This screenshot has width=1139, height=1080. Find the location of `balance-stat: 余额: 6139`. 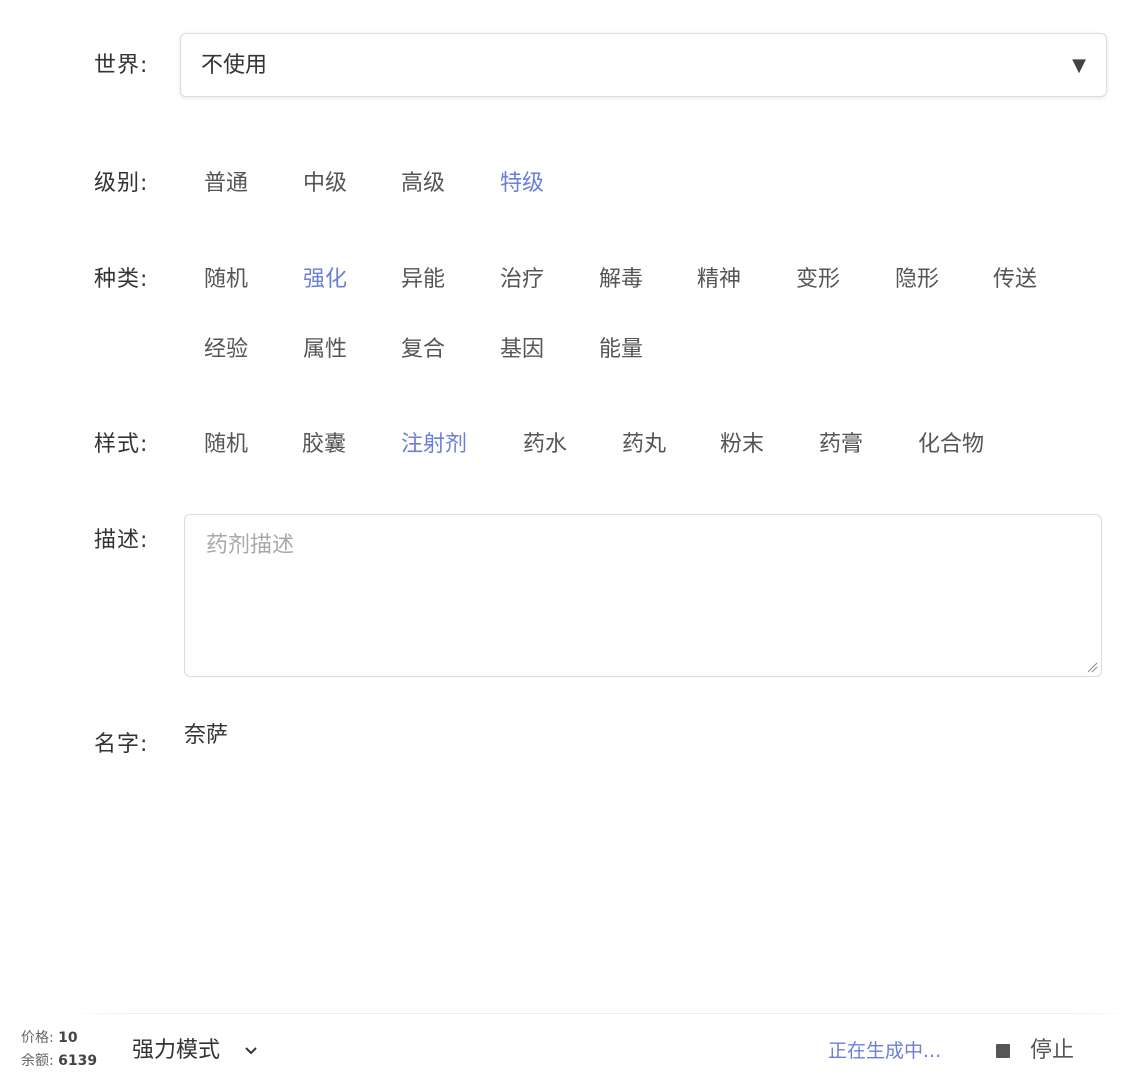

balance-stat: 余额: 6139 is located at coordinates (59, 1061).